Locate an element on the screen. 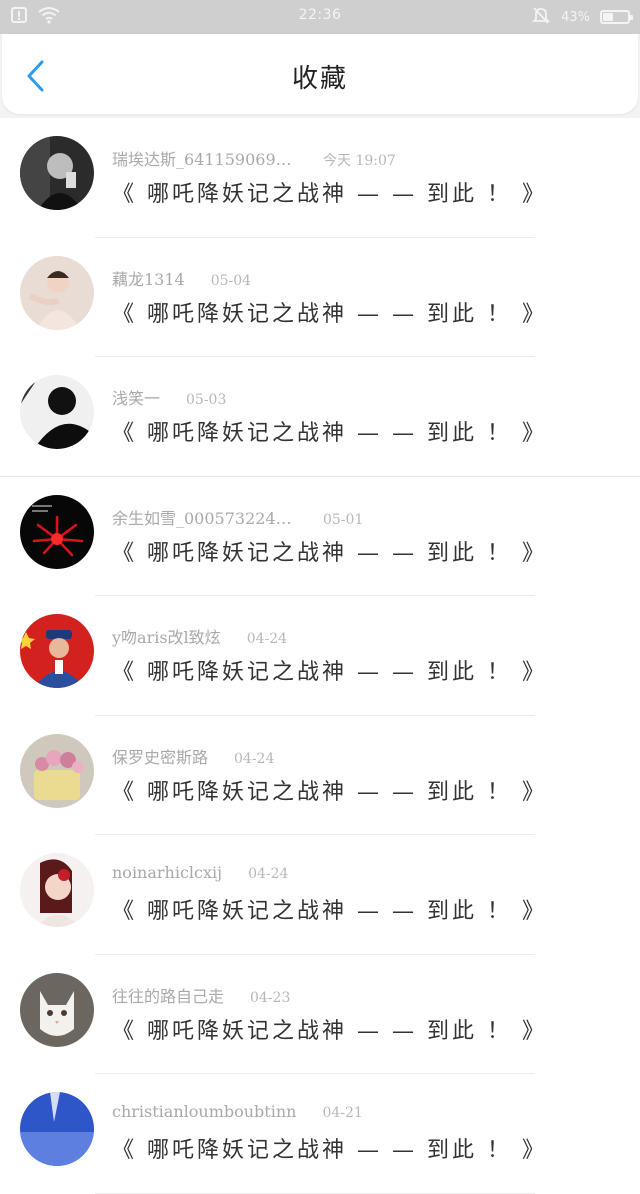 This screenshot has height=1194, width=640. item-meta: 藕龙1314 05-04 is located at coordinates (182, 278).